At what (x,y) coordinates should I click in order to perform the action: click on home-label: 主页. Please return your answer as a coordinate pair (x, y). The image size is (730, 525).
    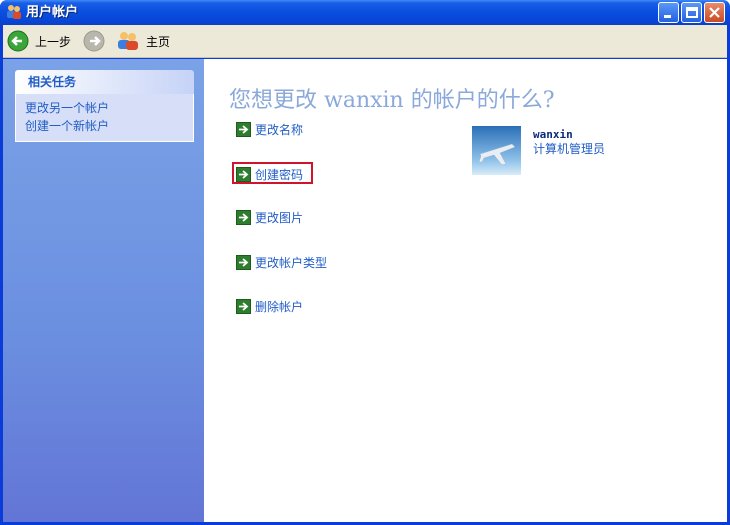
    Looking at the image, I should click on (158, 41).